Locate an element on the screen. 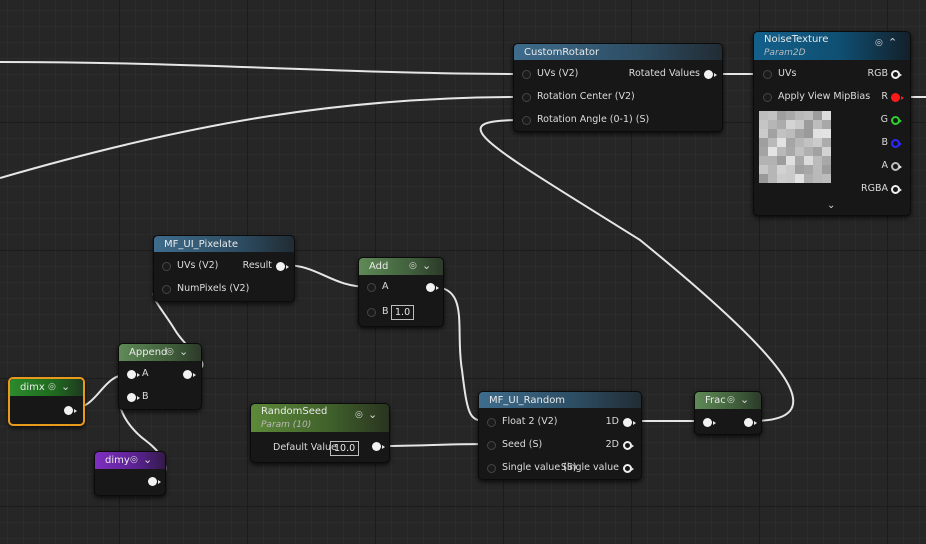 The width and height of the screenshot is (926, 544). 2d-output-pin is located at coordinates (628, 445).